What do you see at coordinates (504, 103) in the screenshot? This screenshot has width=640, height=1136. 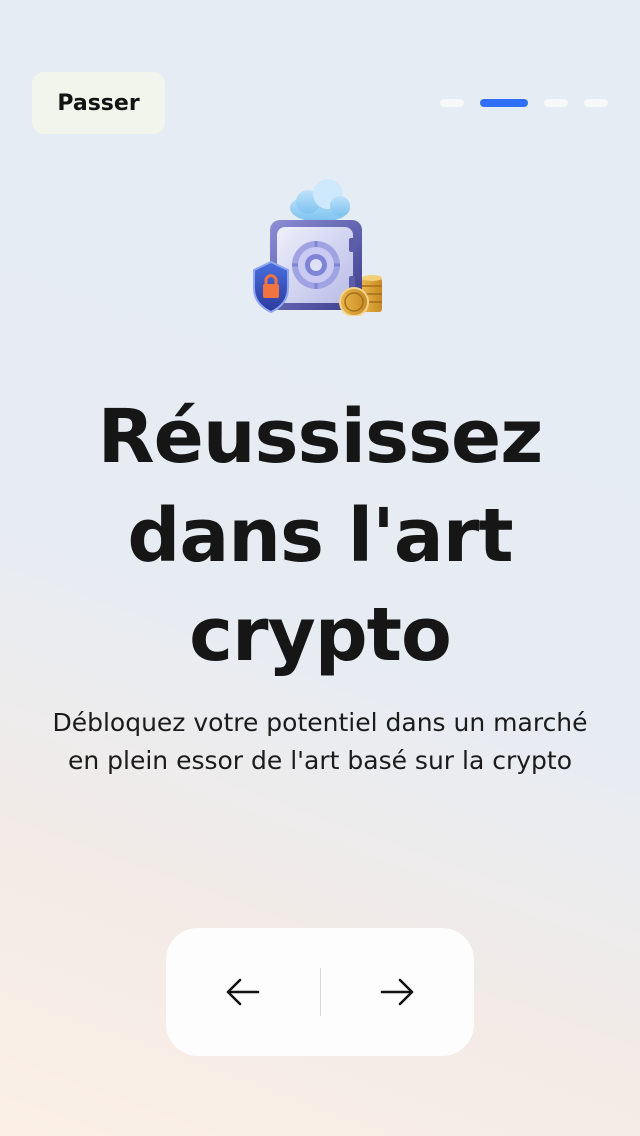 I see `page-dot-2-active` at bounding box center [504, 103].